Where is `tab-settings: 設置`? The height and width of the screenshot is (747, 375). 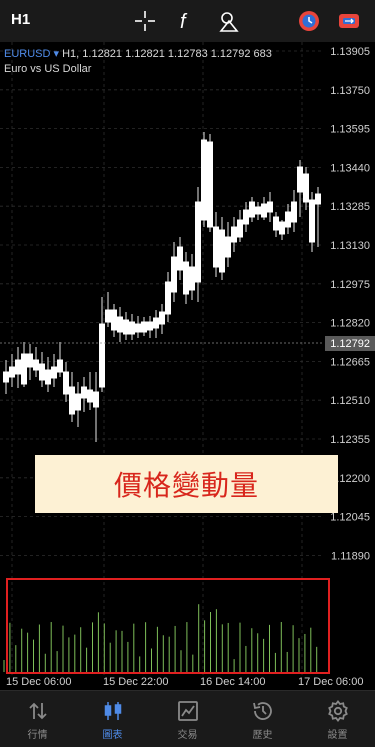
tab-settings: 設置 is located at coordinates (337, 719).